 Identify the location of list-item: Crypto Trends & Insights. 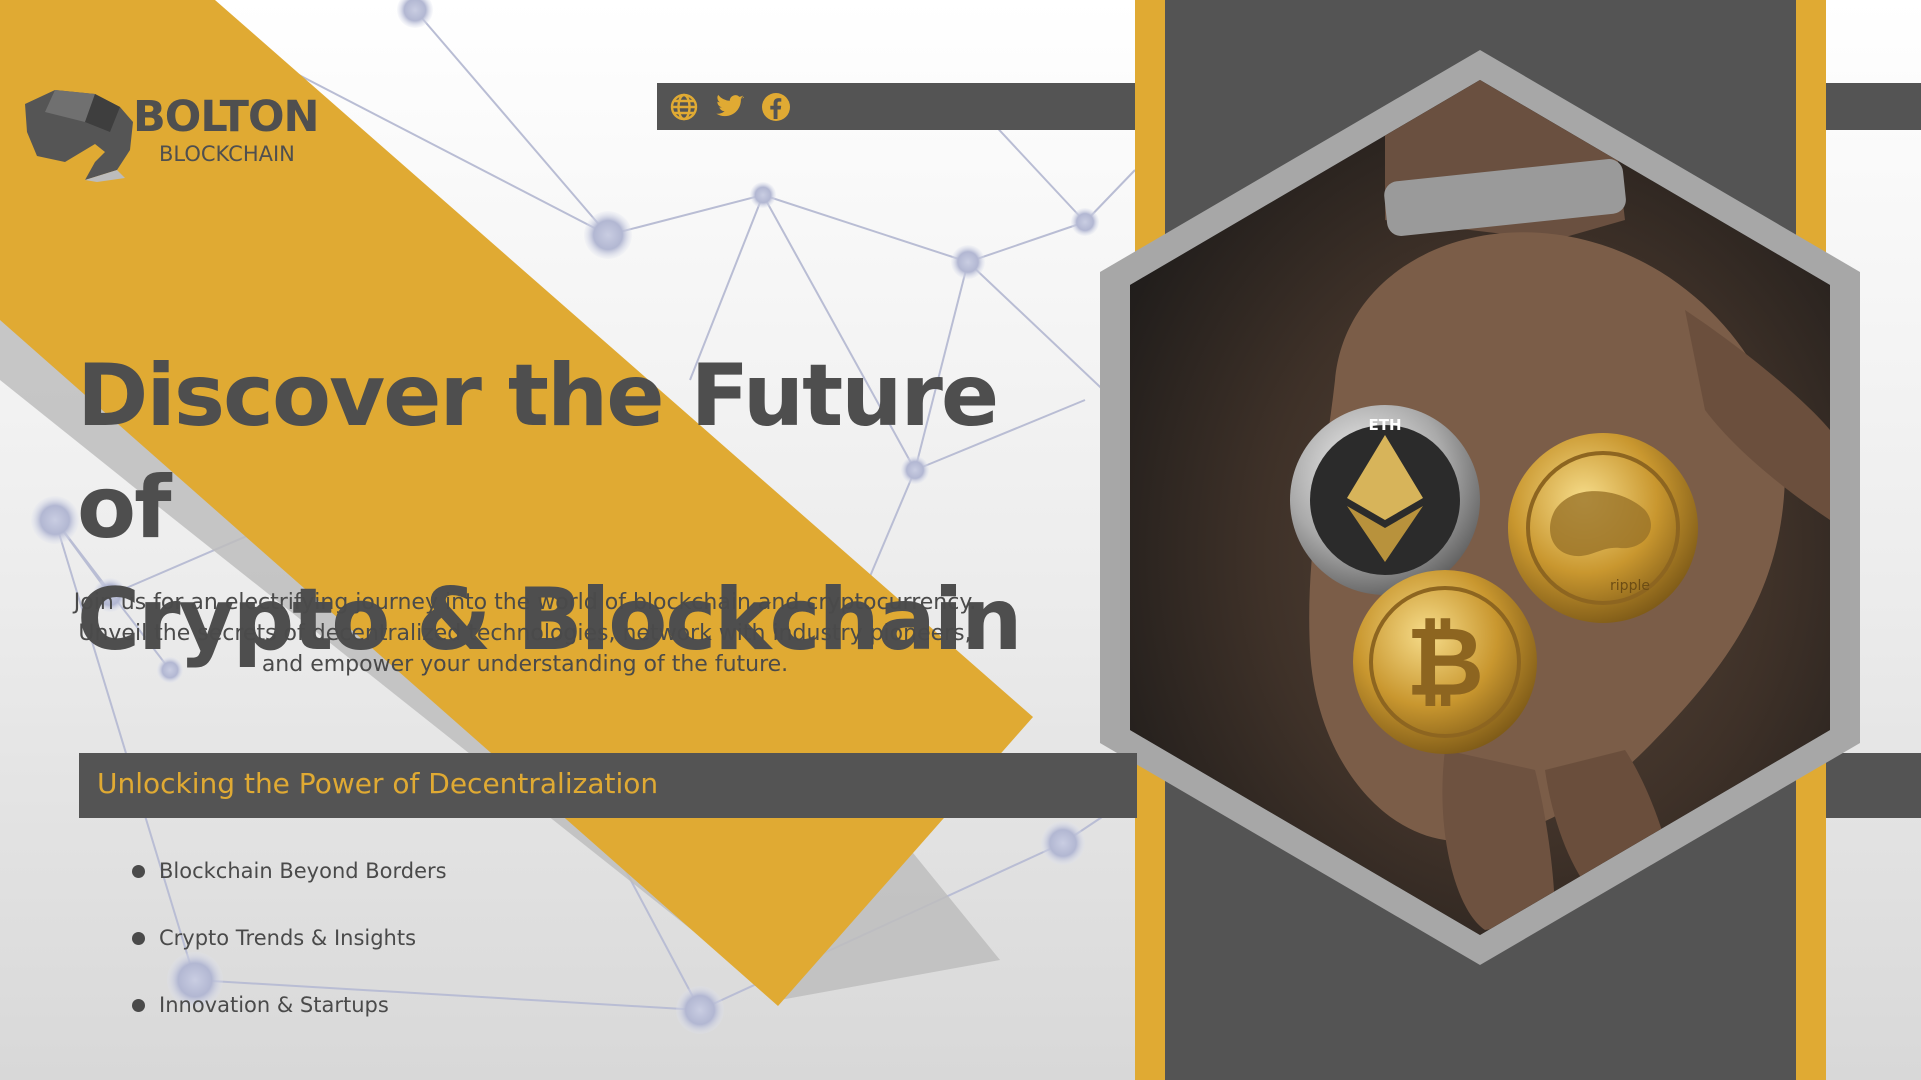
(288, 956).